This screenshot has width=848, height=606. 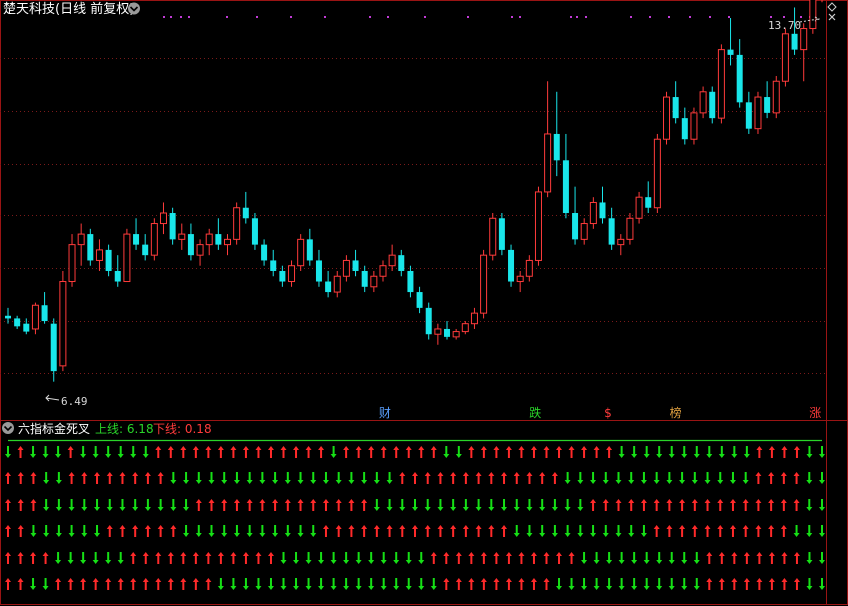 What do you see at coordinates (832, 7) in the screenshot?
I see `diamond-icon` at bounding box center [832, 7].